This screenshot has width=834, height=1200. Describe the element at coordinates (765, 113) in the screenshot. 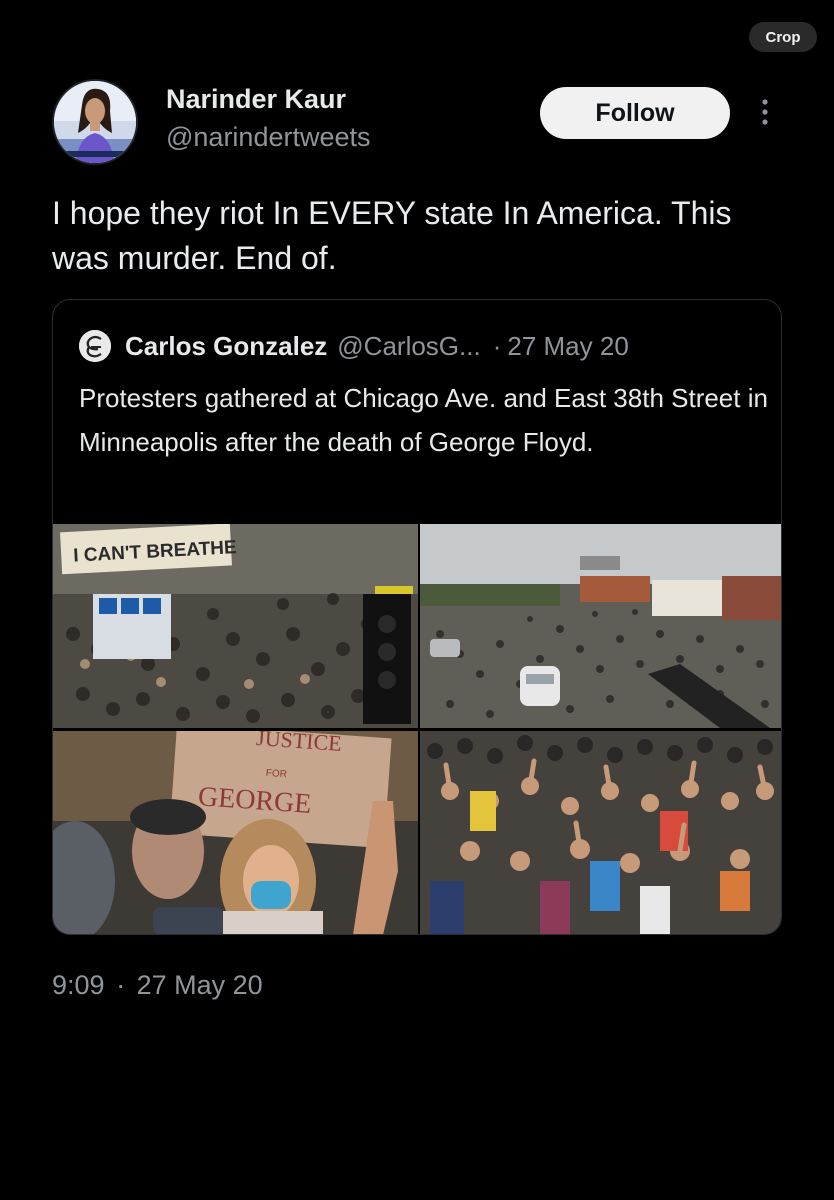

I see `vertical-ellipsis-icon` at that location.